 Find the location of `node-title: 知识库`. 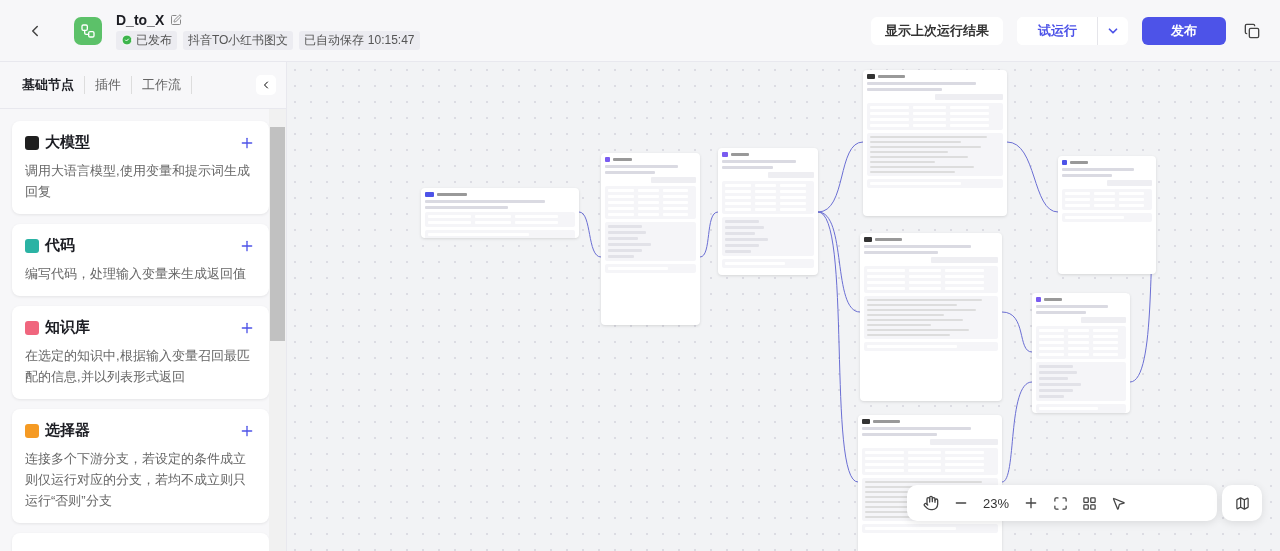

node-title: 知识库 is located at coordinates (68, 327).